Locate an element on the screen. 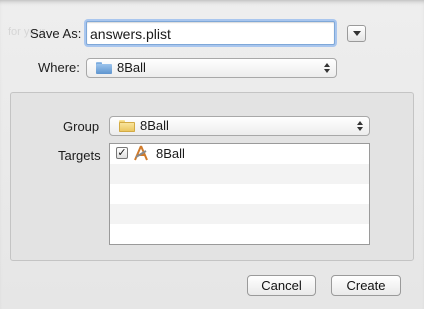 This screenshot has height=309, width=424. list-item: ✓ 8Ball is located at coordinates (239, 154).